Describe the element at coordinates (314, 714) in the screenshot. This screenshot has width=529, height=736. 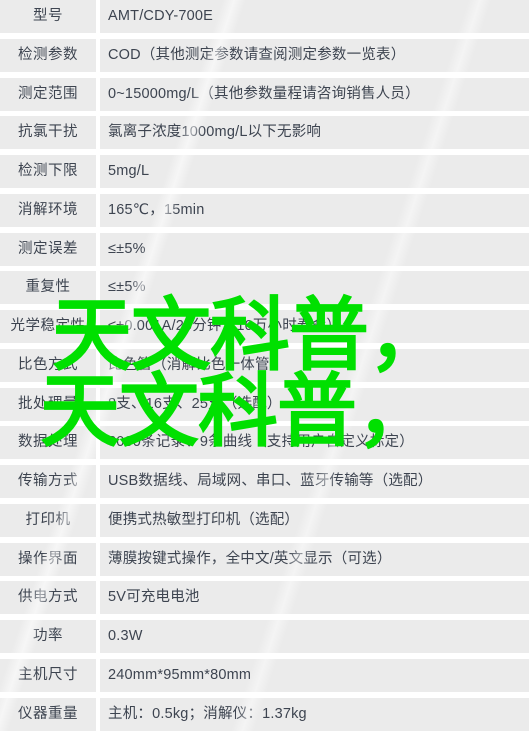
I see `spec-value: 主机：0.5kg；消解仪：1.37kg` at that location.